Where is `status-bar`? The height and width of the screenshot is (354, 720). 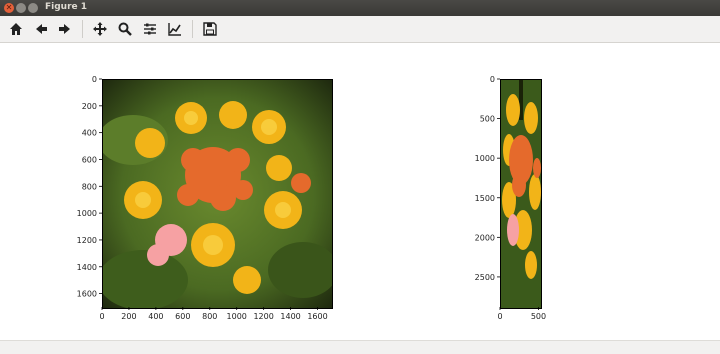 status-bar is located at coordinates (360, 347).